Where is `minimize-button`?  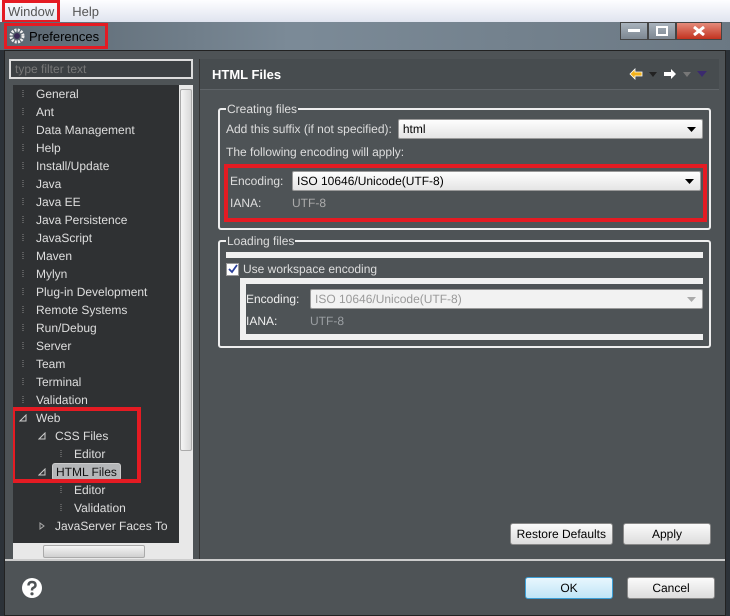 minimize-button is located at coordinates (634, 31).